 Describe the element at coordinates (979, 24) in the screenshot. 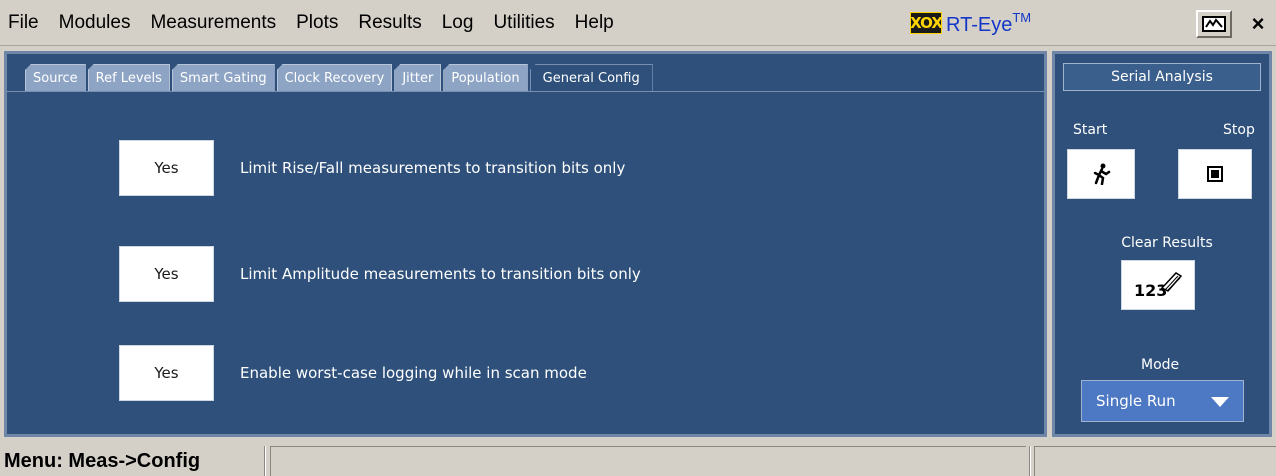

I see `app-name: RT-Eye` at that location.